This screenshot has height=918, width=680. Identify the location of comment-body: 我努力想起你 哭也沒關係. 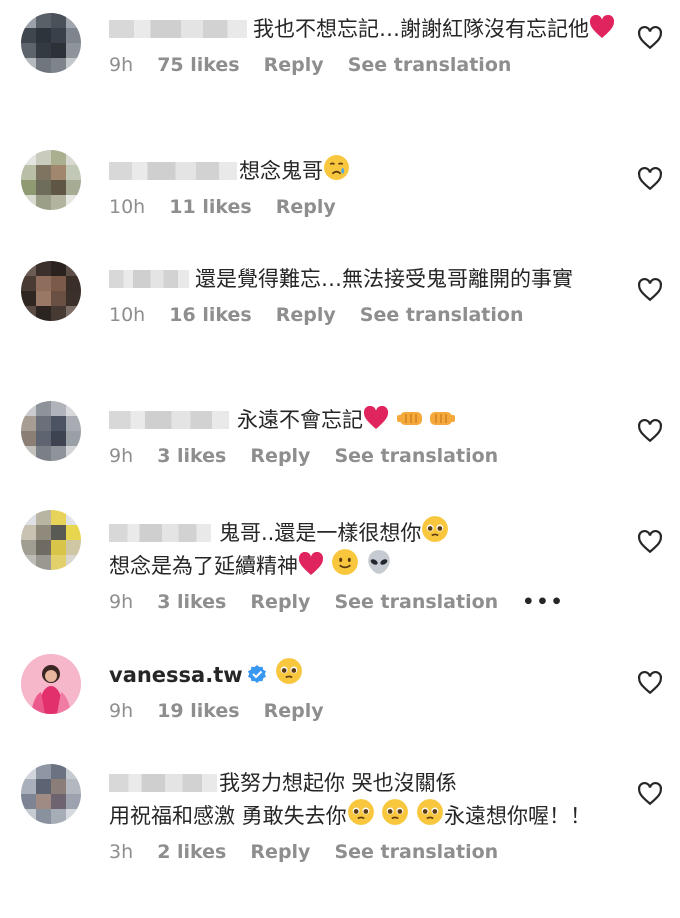
(338, 783).